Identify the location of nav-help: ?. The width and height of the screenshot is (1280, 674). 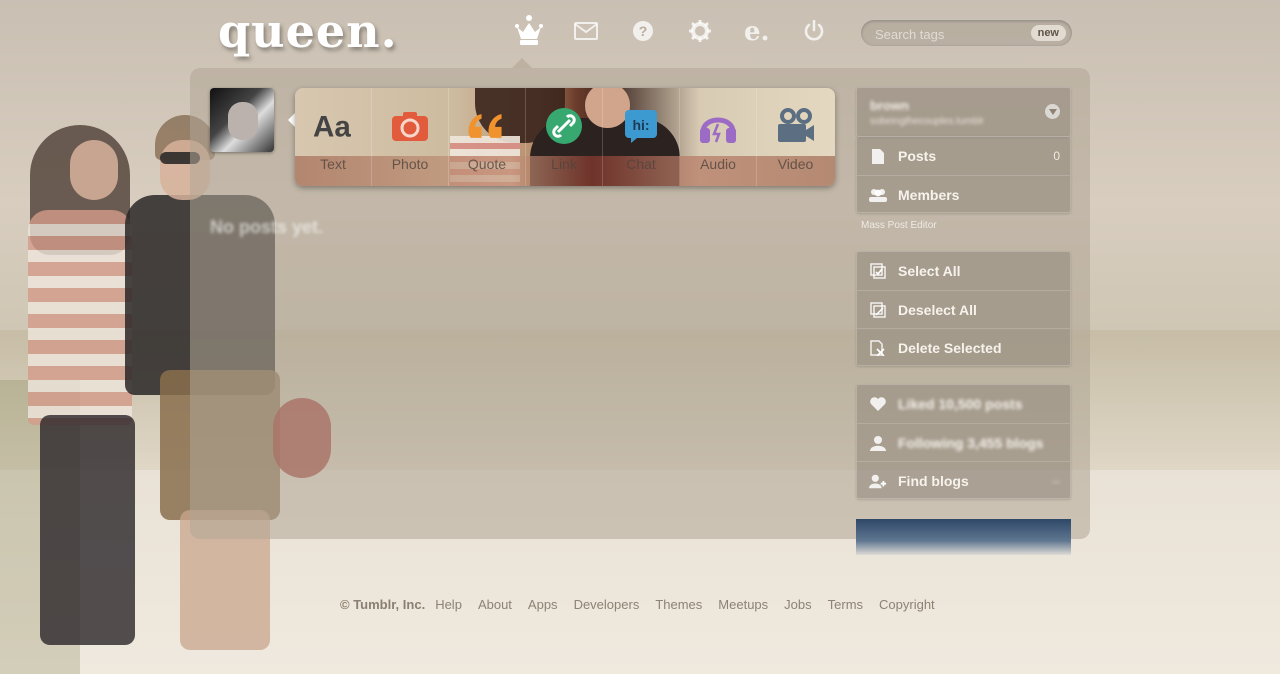
(642, 31).